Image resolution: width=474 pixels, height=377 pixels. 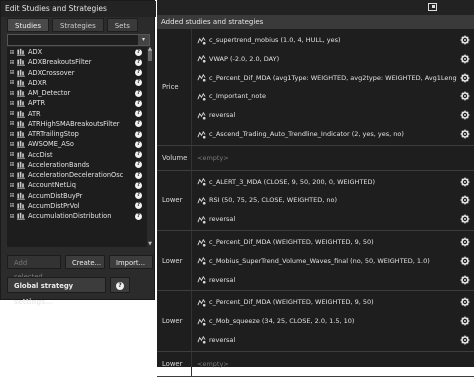 I want to click on study-list-item: ⊞ AccDist?, so click(x=78, y=155).